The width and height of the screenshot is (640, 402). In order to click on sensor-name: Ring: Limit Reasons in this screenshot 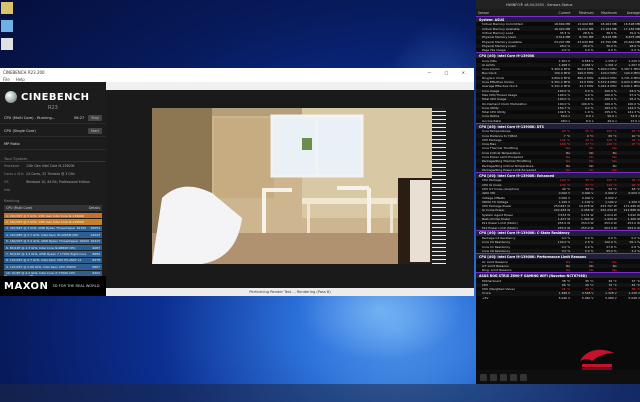, I will do `click(497, 270)`.